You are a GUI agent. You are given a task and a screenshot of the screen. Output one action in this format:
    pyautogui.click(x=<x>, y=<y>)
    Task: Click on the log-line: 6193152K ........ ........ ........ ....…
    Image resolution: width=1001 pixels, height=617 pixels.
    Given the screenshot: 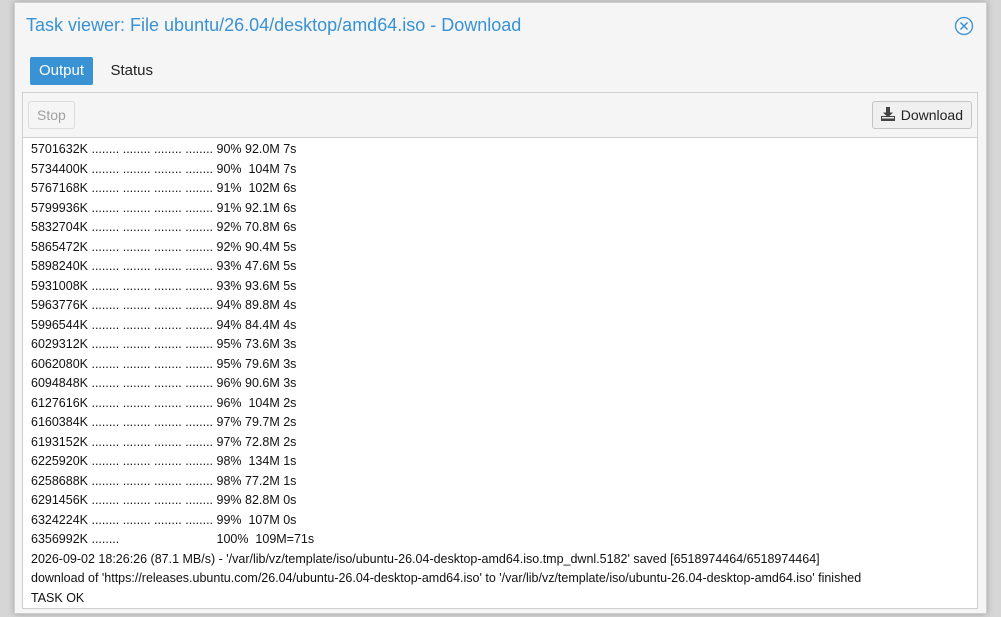 What is the action you would take?
    pyautogui.click(x=164, y=441)
    